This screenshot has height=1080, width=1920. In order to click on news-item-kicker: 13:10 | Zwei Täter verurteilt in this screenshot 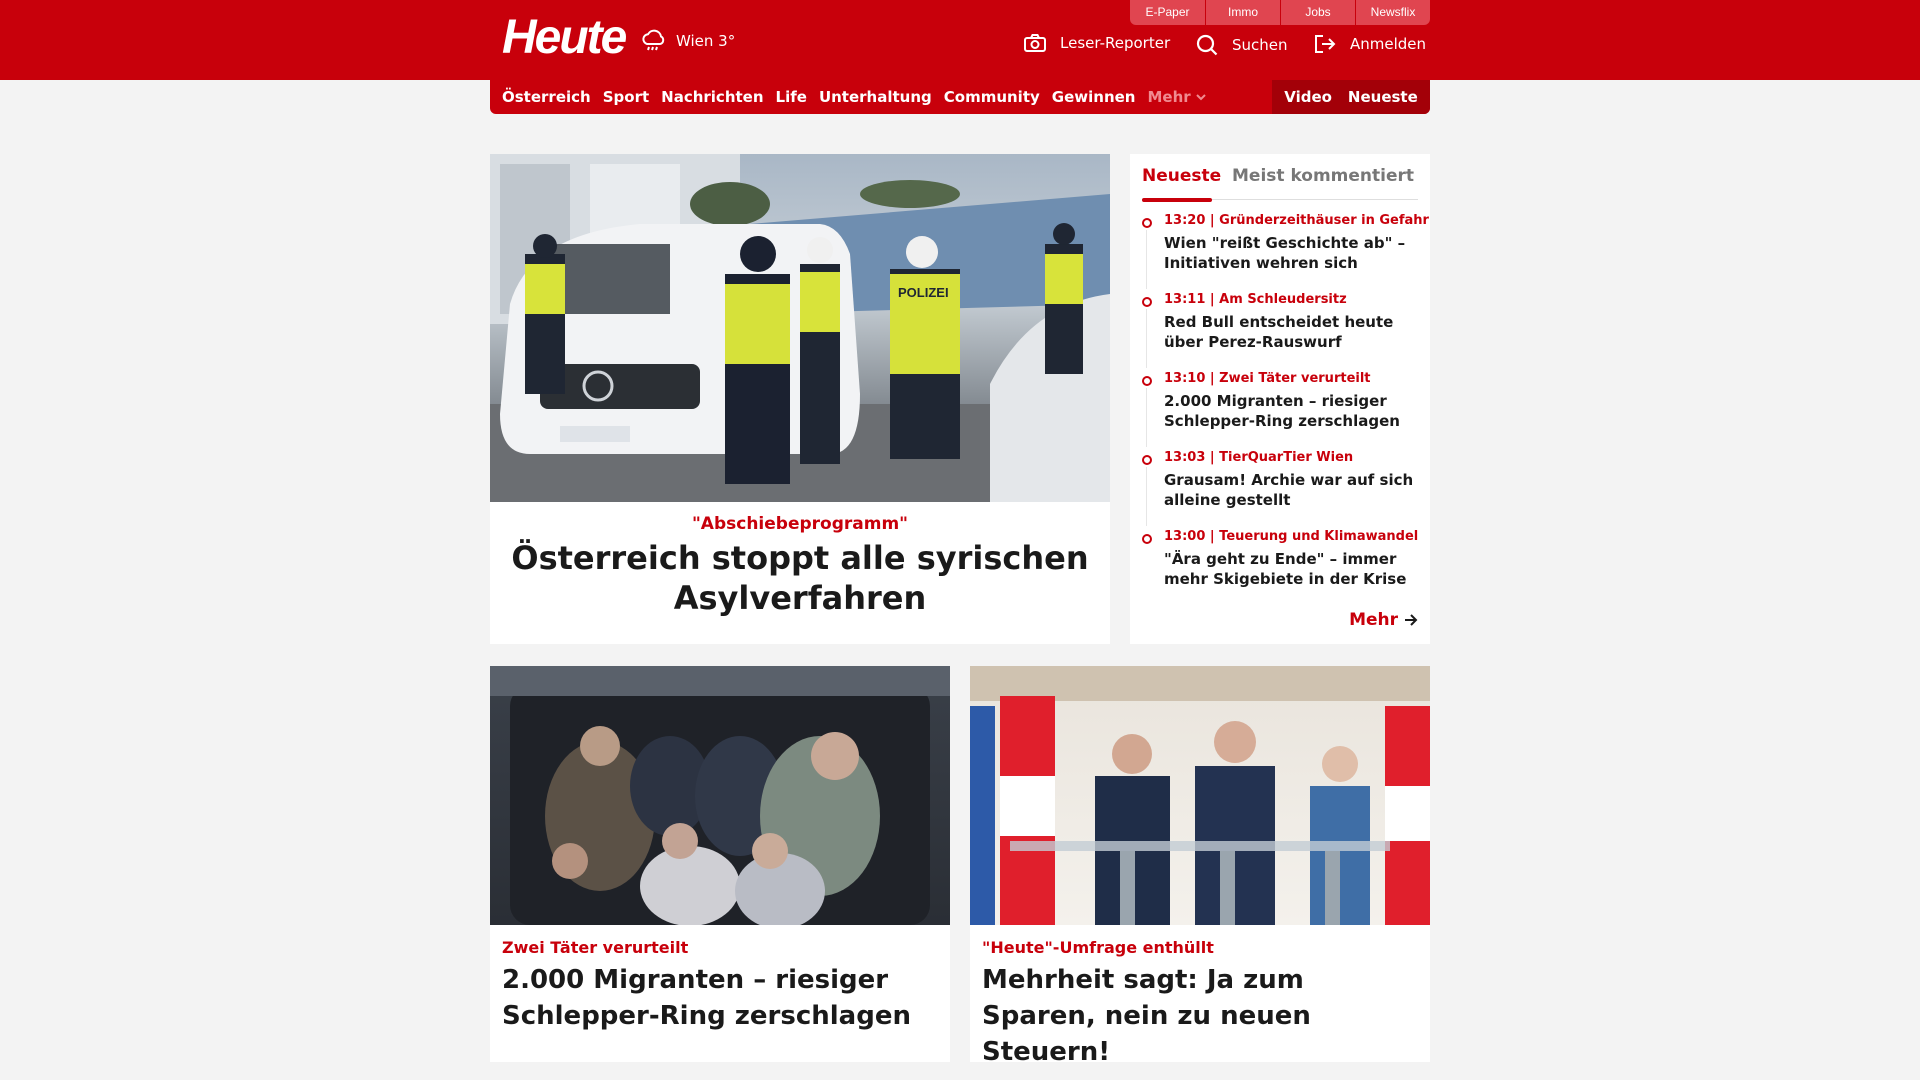, I will do `click(1267, 378)`.